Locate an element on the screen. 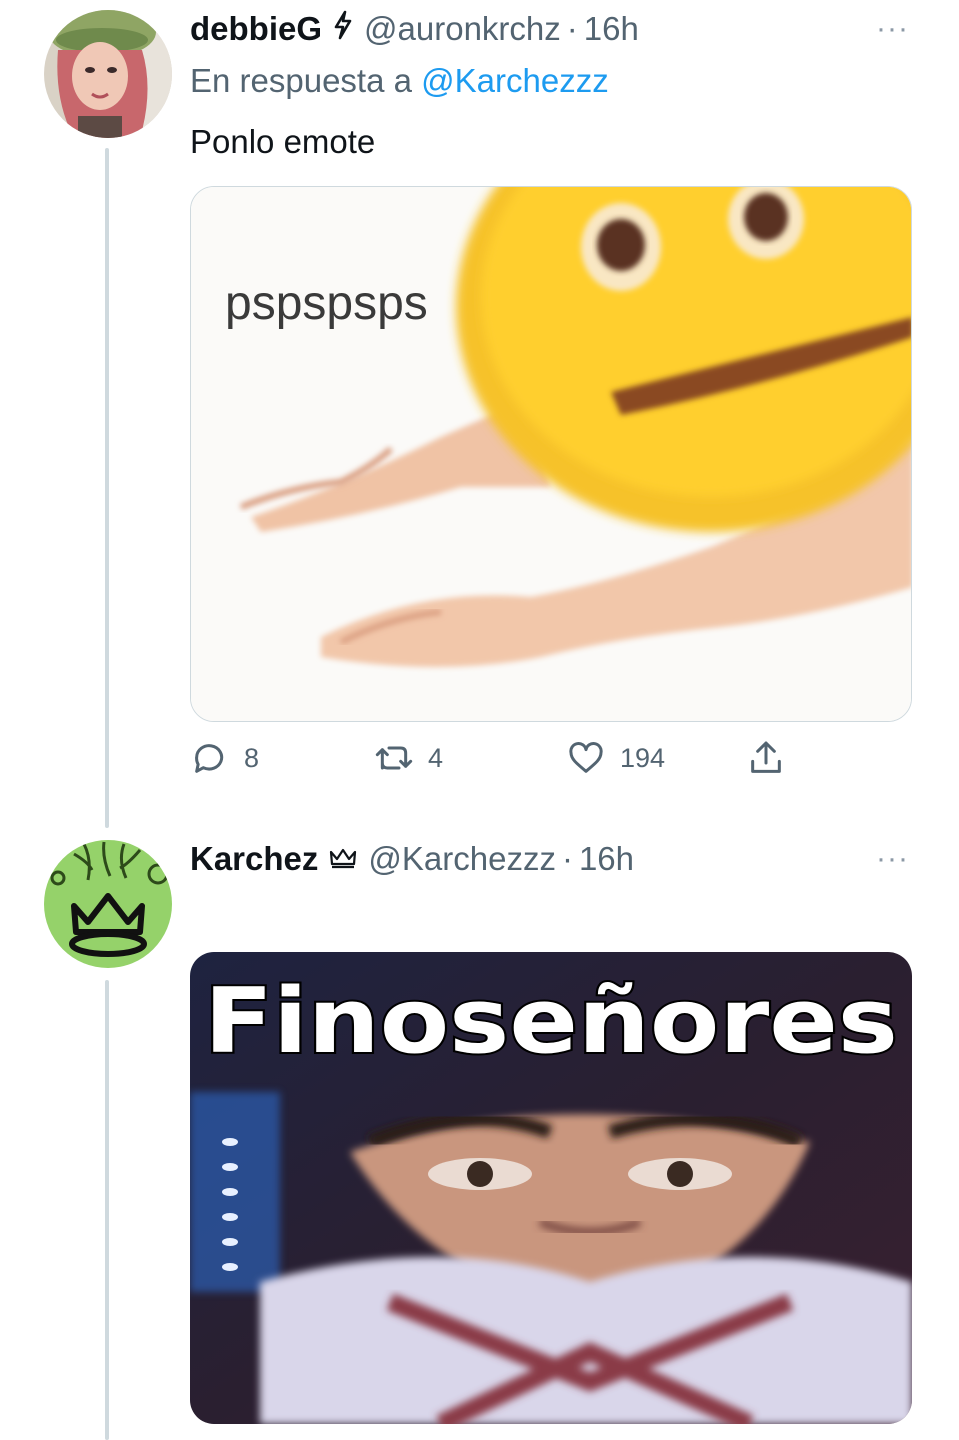 This screenshot has width=959, height=1440. user-handle: @Karchezzz is located at coordinates (462, 859).